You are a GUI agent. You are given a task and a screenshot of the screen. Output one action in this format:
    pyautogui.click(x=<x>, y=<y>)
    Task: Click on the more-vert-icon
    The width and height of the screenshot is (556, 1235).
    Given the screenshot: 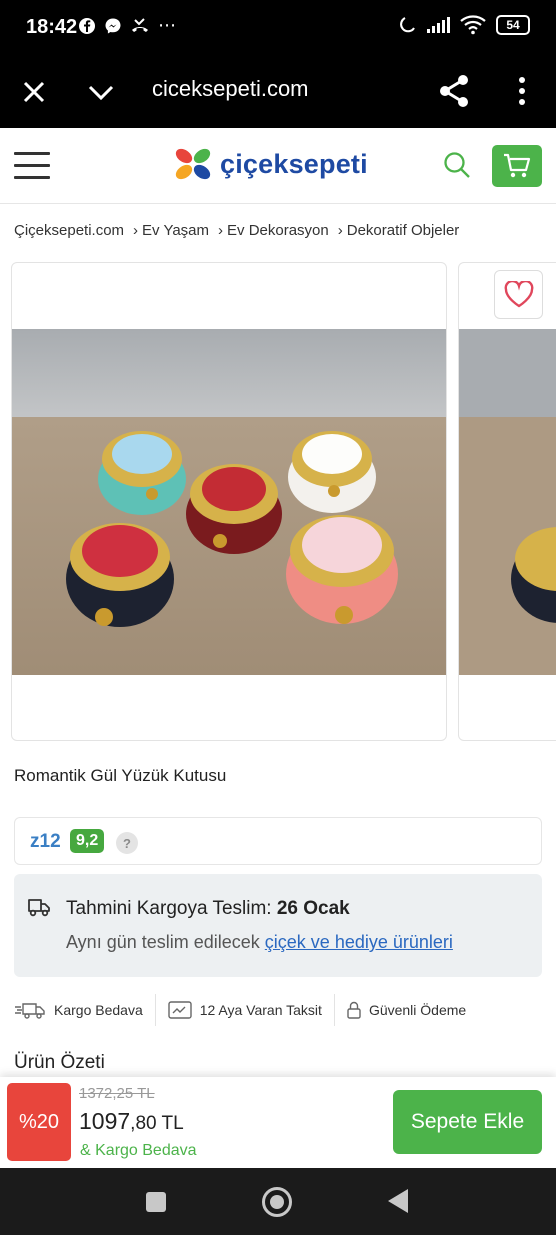 What is the action you would take?
    pyautogui.click(x=522, y=91)
    